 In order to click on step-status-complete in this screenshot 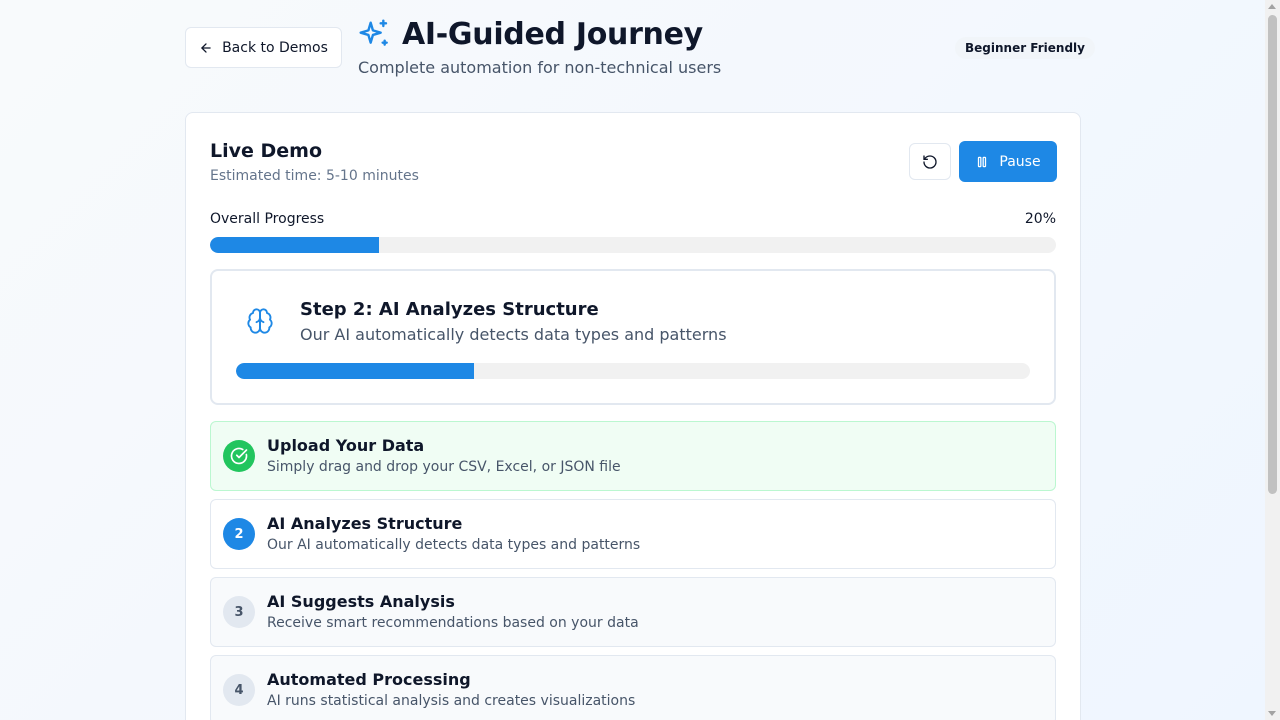, I will do `click(239, 456)`.